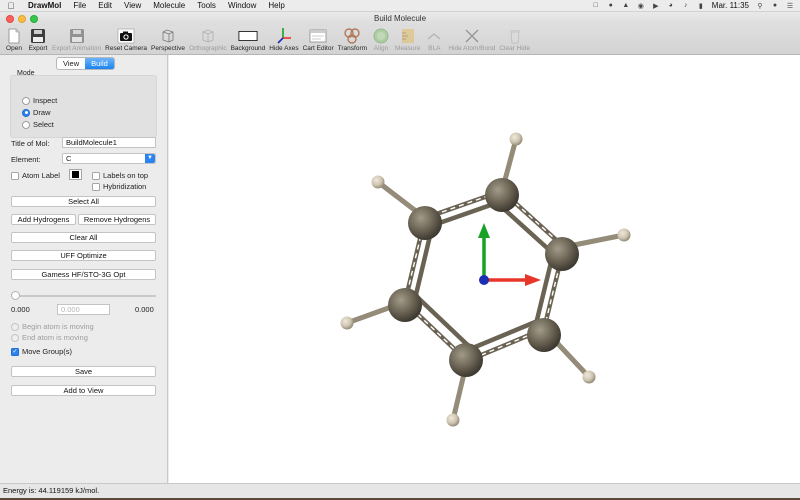 This screenshot has width=800, height=500. What do you see at coordinates (76, 39) in the screenshot?
I see `export-animation-button: Export Animation` at bounding box center [76, 39].